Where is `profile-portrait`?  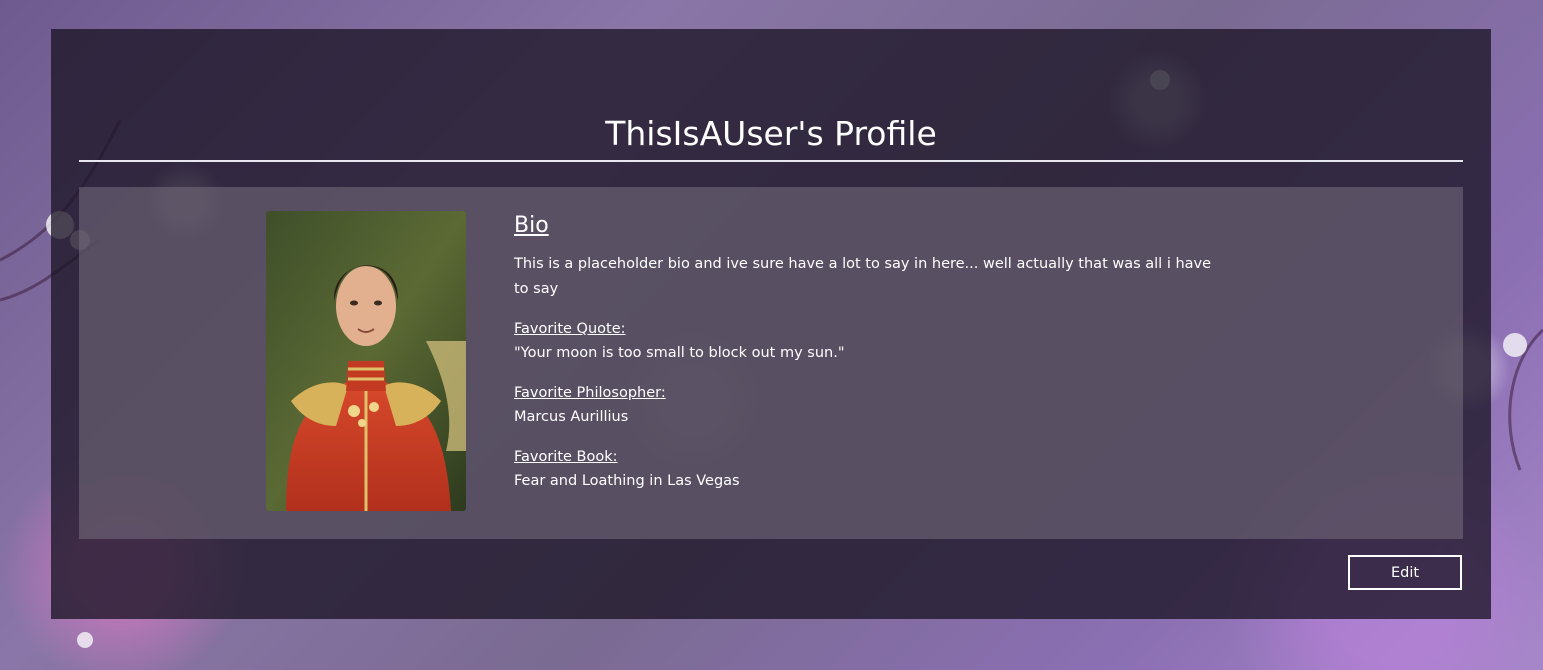
profile-portrait is located at coordinates (366, 361).